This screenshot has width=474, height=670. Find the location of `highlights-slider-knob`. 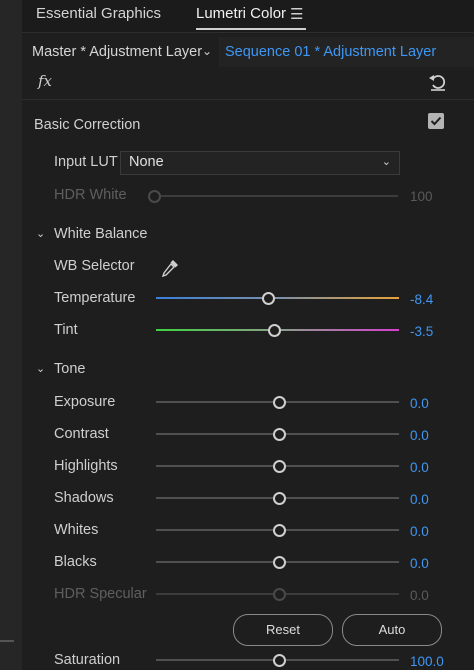

highlights-slider-knob is located at coordinates (279, 466).